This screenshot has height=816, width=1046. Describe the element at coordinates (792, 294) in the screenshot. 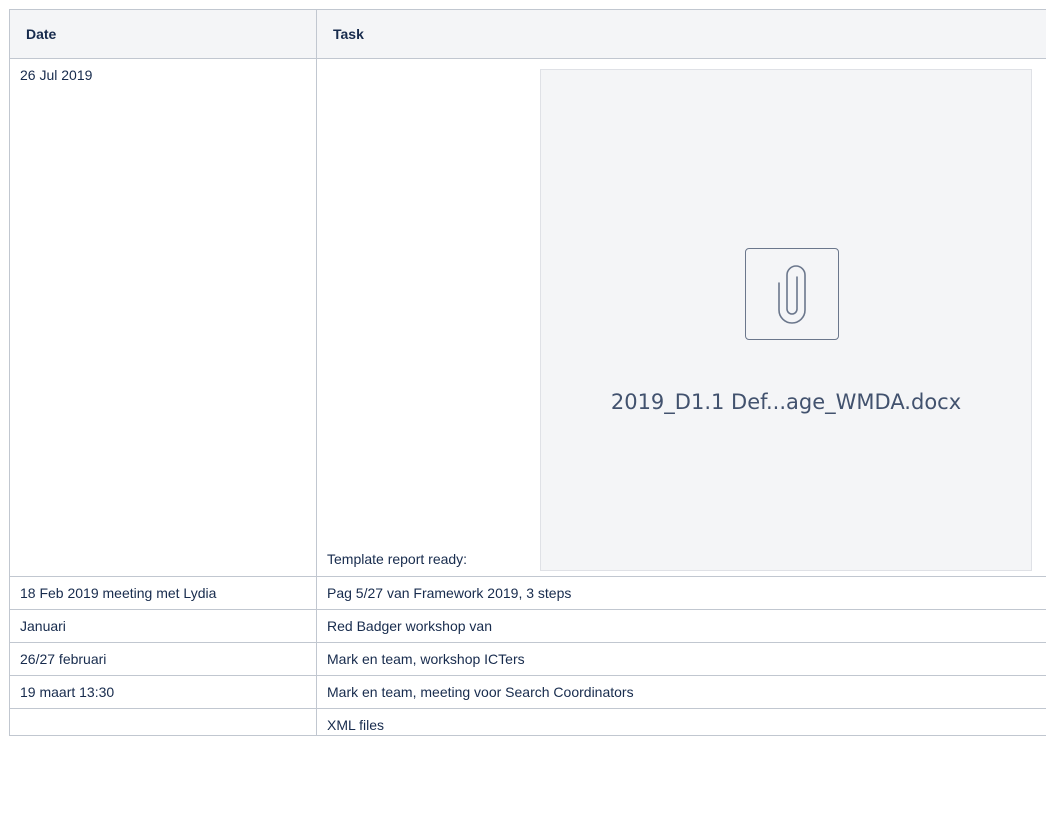

I see `paperclip-icon` at that location.